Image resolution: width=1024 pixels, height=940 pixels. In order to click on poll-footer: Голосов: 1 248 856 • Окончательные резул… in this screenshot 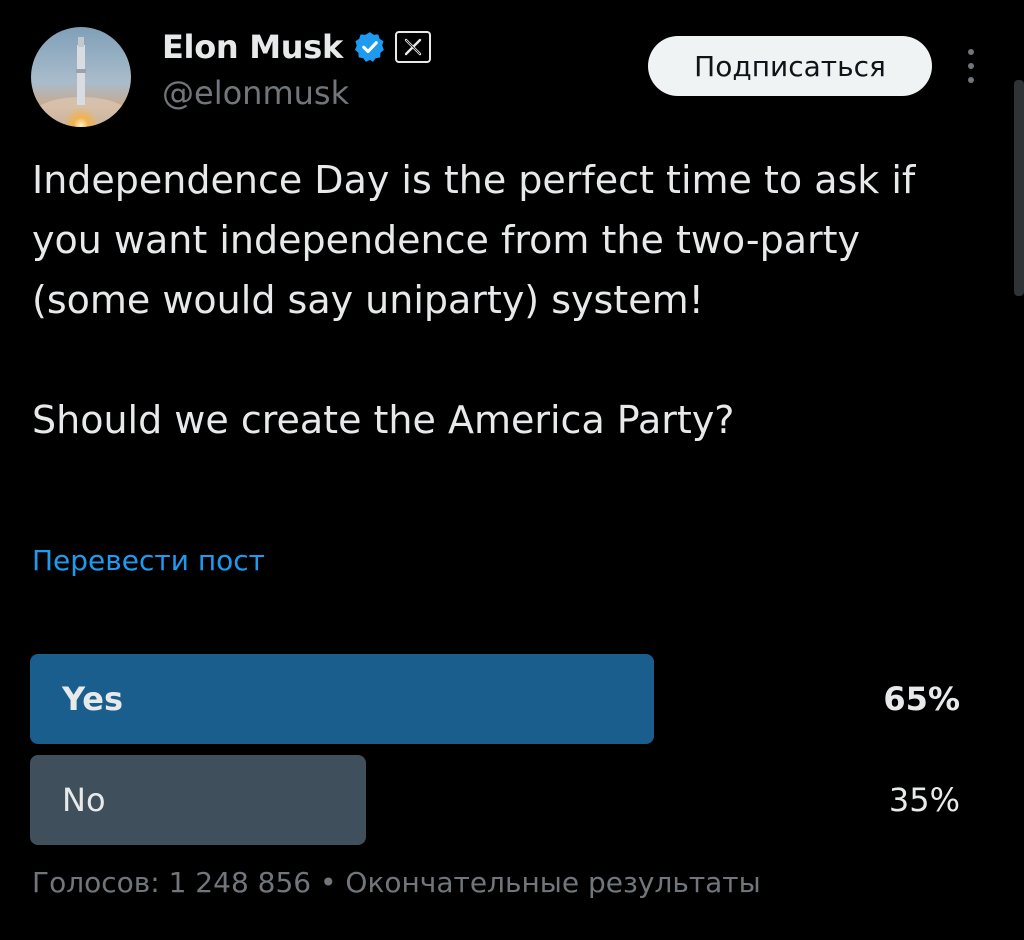, I will do `click(396, 882)`.